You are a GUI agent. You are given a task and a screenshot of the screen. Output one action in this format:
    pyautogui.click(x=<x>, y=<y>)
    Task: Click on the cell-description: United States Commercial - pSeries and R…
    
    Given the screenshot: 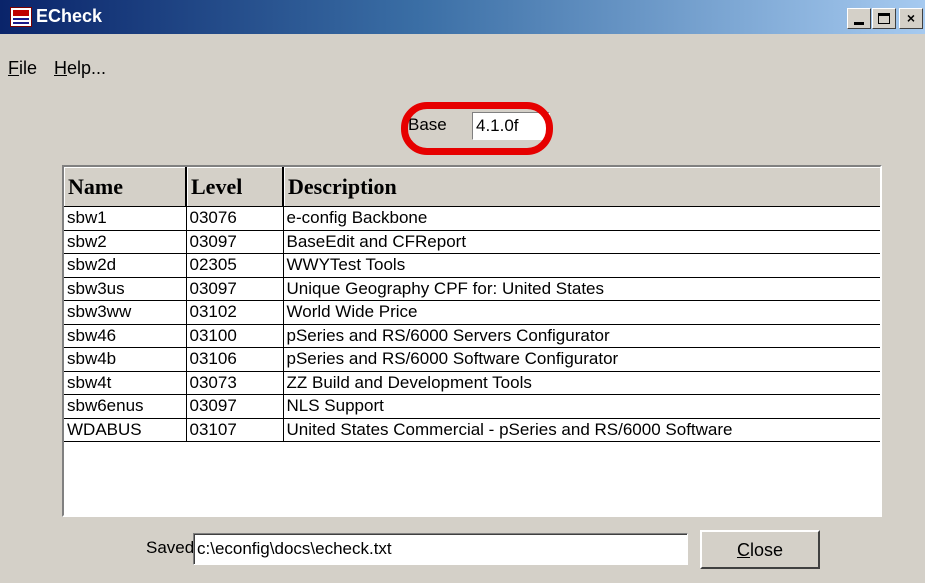 What is the action you would take?
    pyautogui.click(x=581, y=430)
    